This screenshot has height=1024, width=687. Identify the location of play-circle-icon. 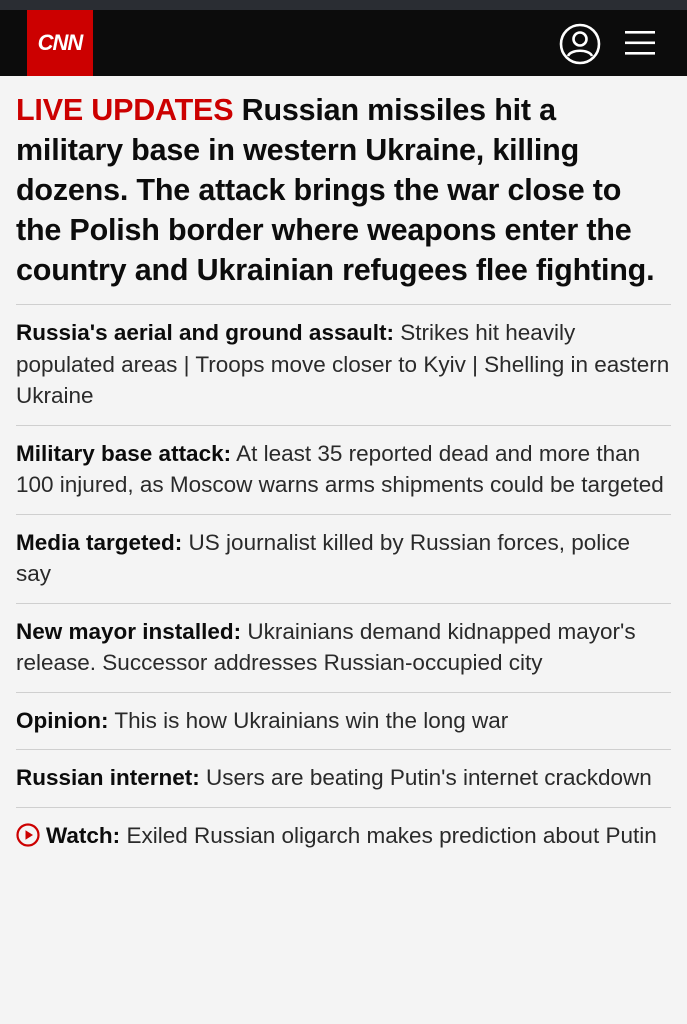
(28, 834).